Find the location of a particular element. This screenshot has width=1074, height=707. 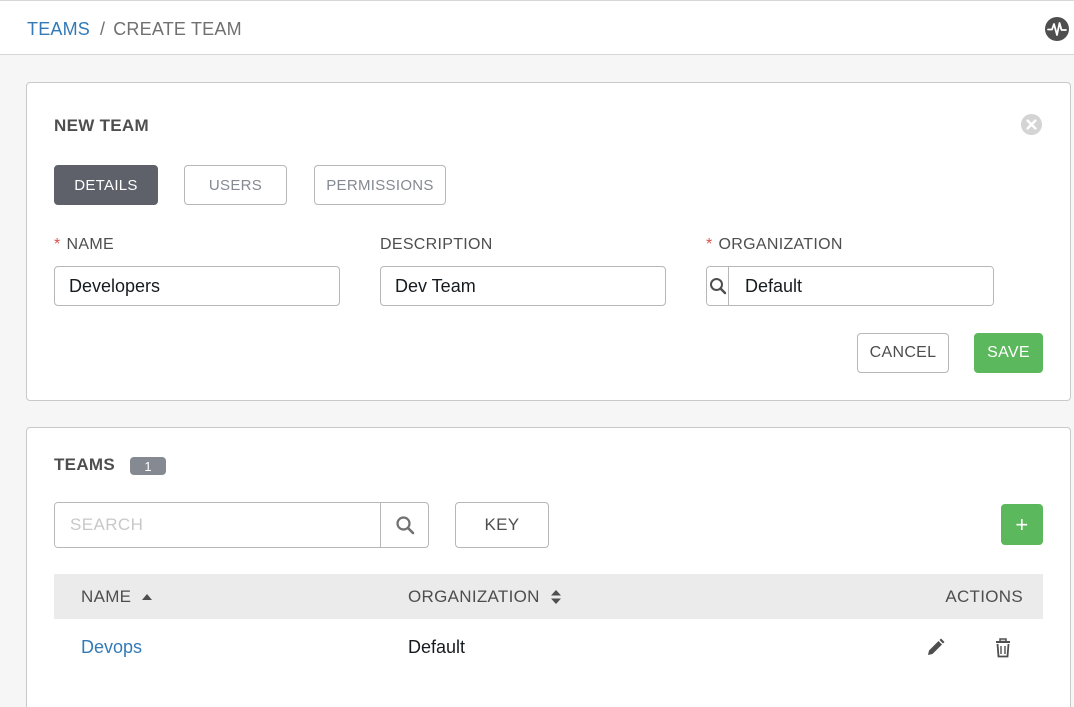

search-input is located at coordinates (217, 525).